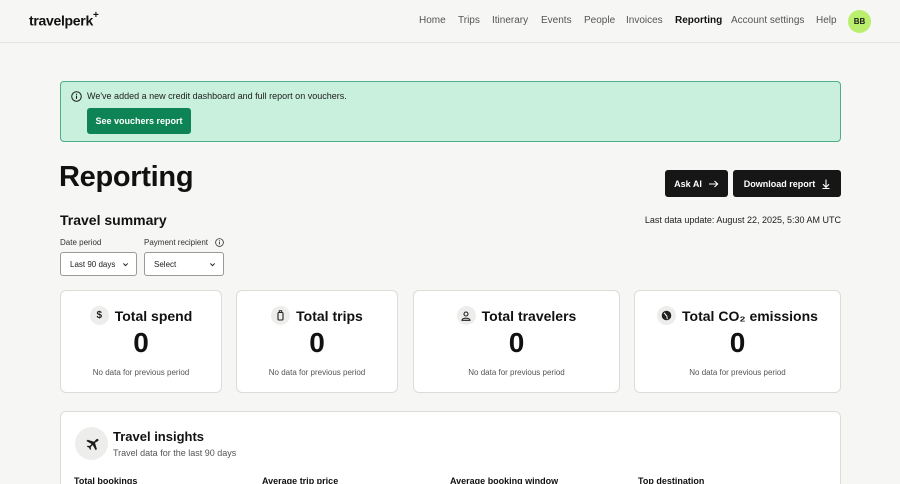  Describe the element at coordinates (826, 20) in the screenshot. I see `nav-item-help: Help` at that location.